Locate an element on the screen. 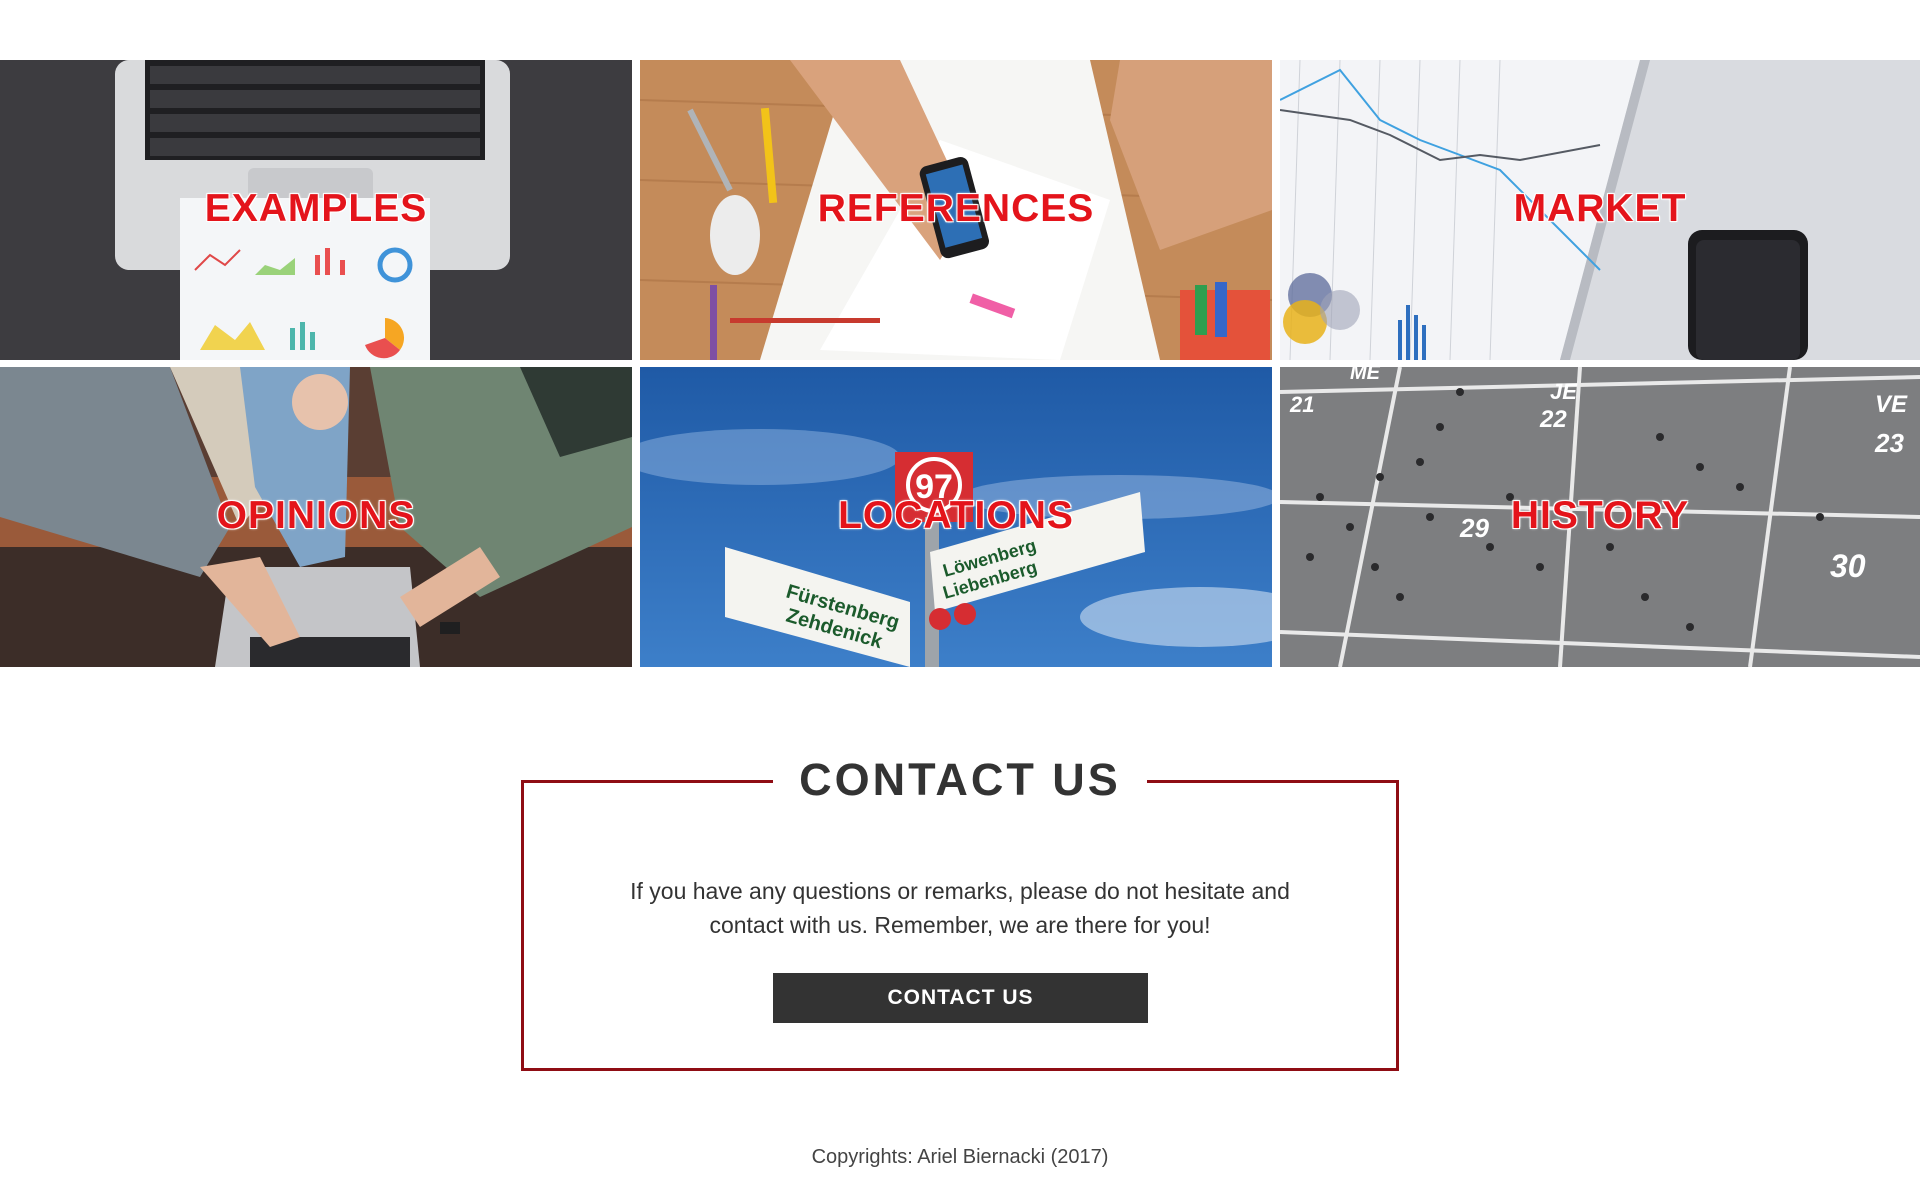 This screenshot has width=1920, height=1191. svg-text: 22 is located at coordinates (1553, 419).